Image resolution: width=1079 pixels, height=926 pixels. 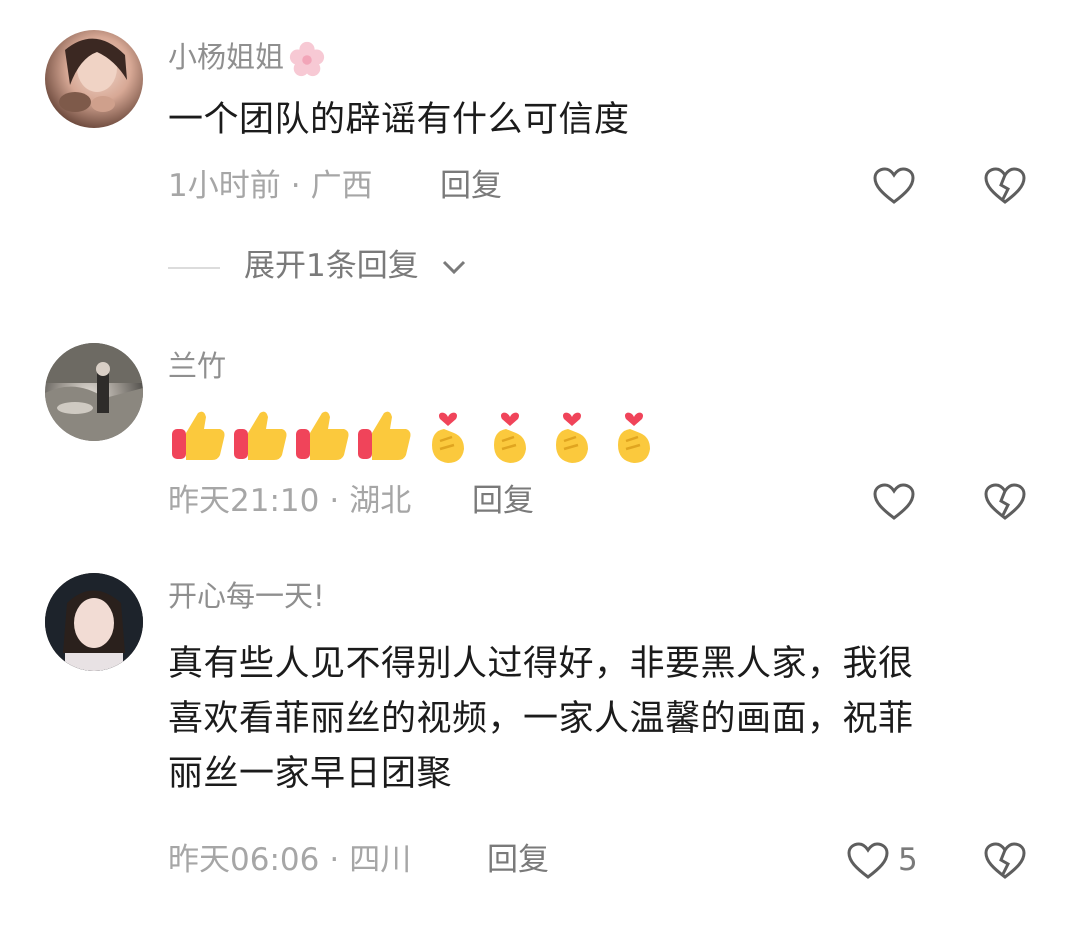 What do you see at coordinates (380, 501) in the screenshot?
I see `comment-location: 湖北` at bounding box center [380, 501].